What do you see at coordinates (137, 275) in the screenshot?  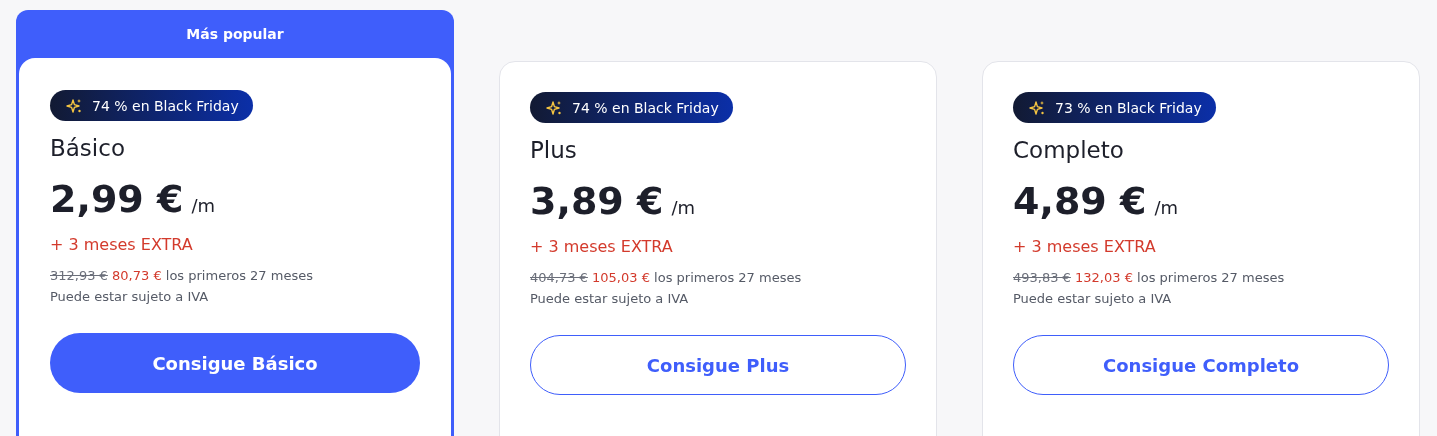 I see `discount-price: 80,73 €` at bounding box center [137, 275].